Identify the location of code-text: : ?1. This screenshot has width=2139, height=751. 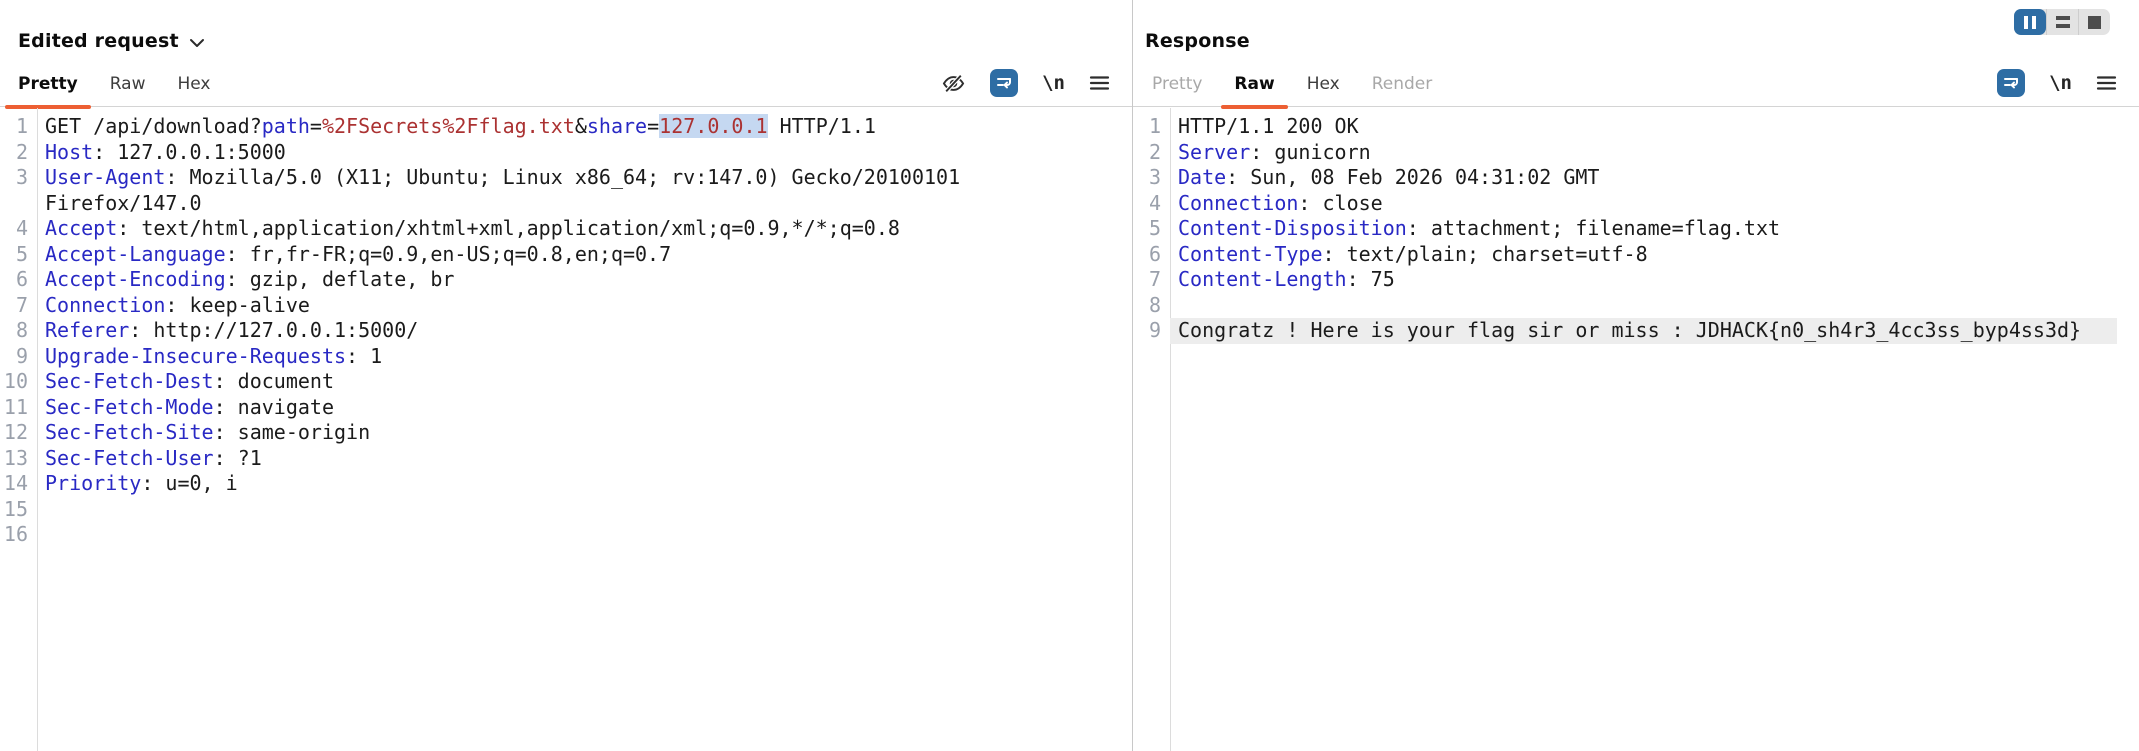
(237, 457).